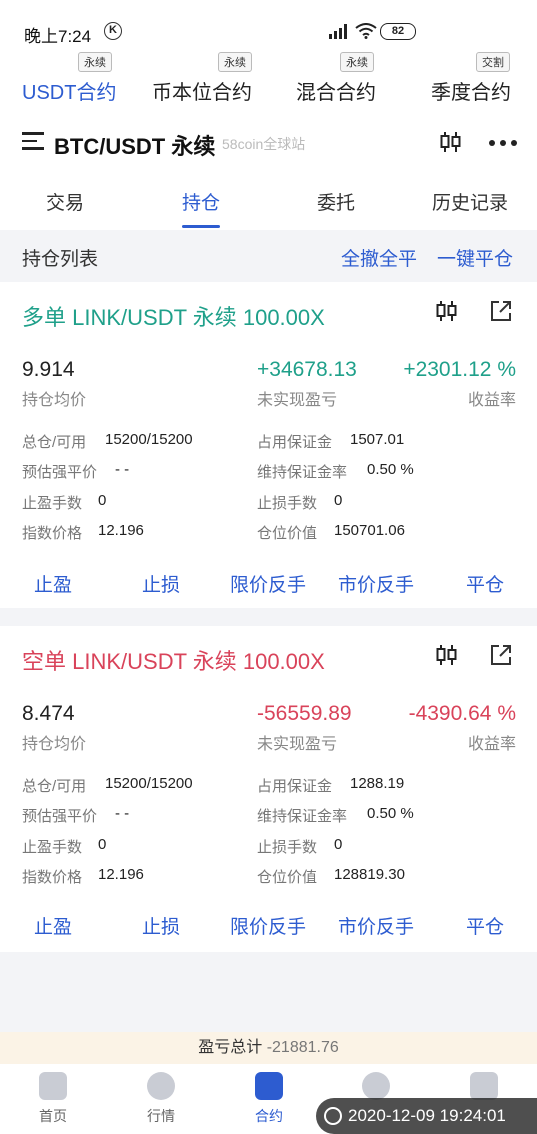  Describe the element at coordinates (33, 141) in the screenshot. I see `menu-icon` at that location.